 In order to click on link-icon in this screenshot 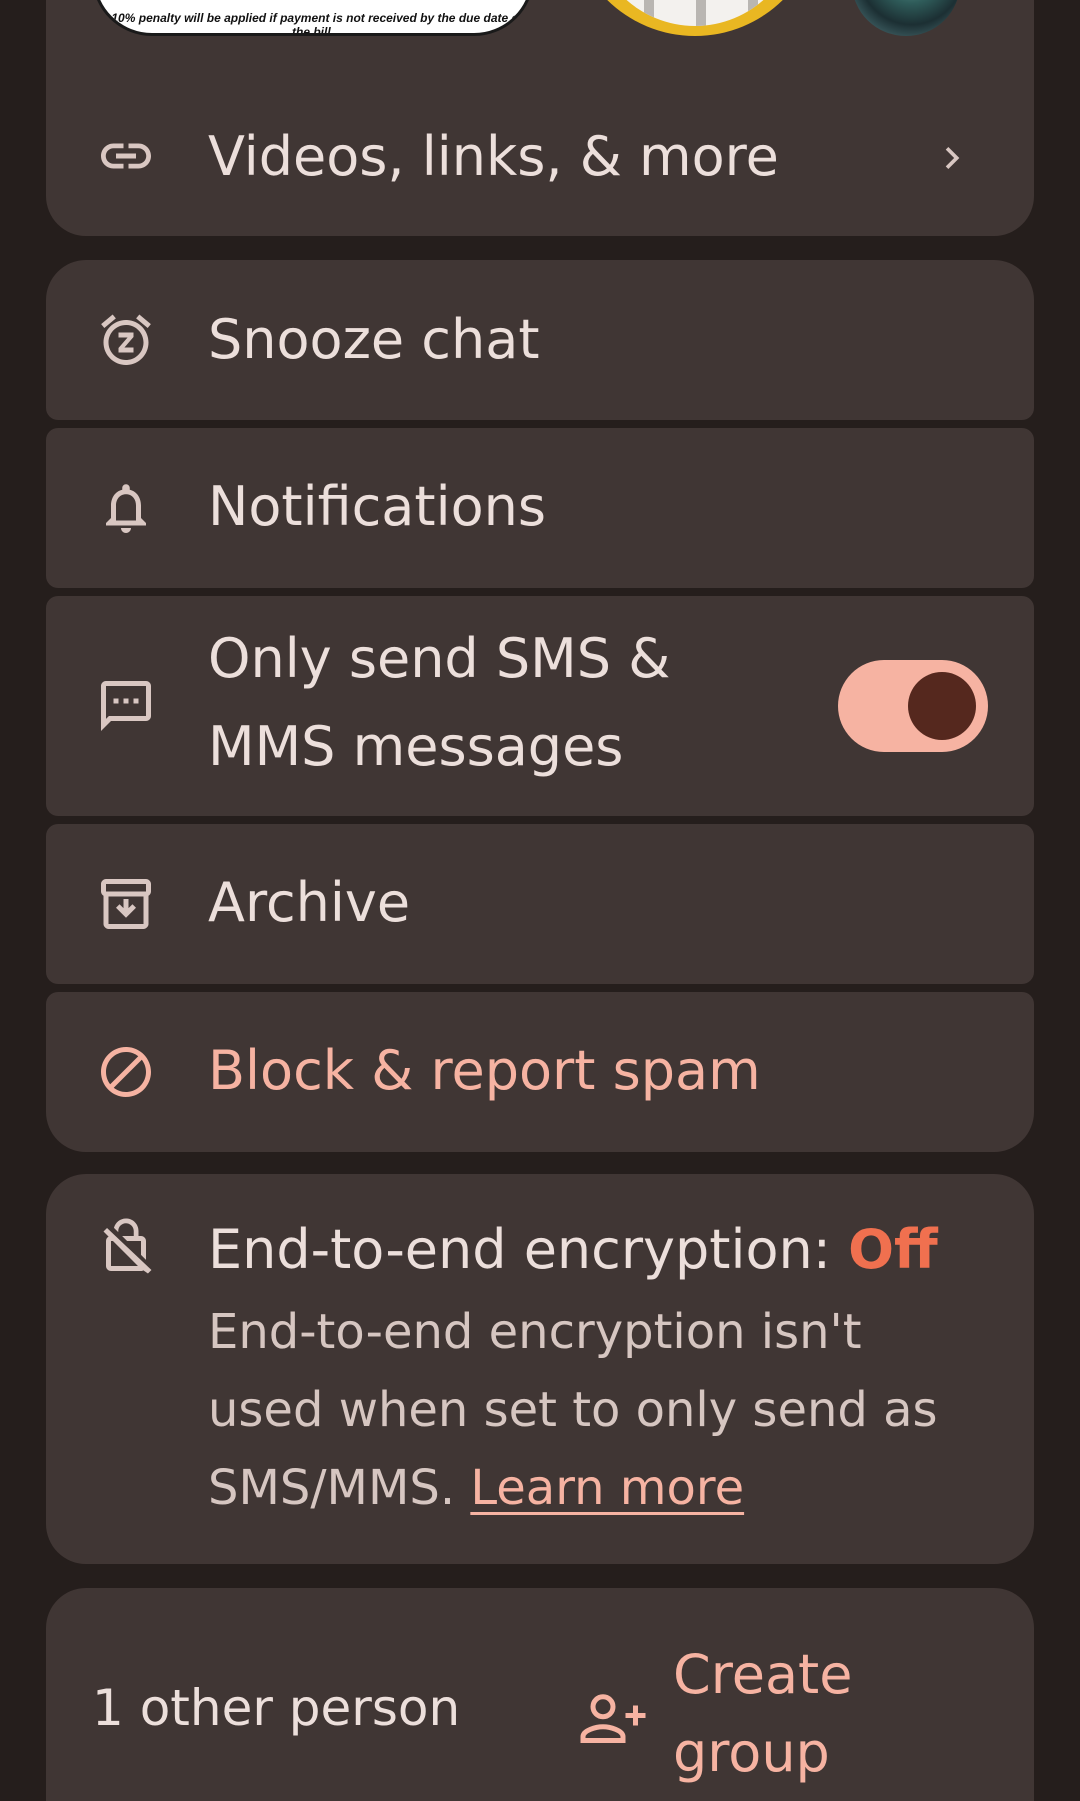, I will do `click(126, 156)`.